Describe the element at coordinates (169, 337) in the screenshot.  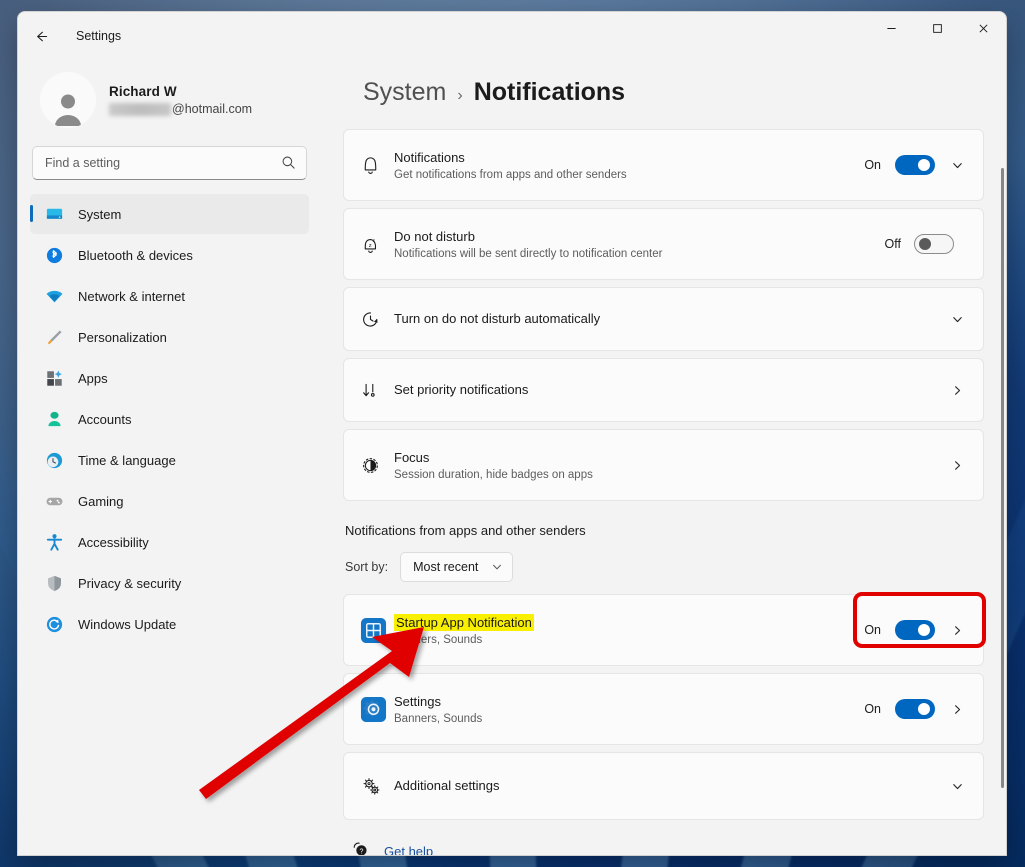
I see `sidebar-item-personalization: Personalization` at that location.